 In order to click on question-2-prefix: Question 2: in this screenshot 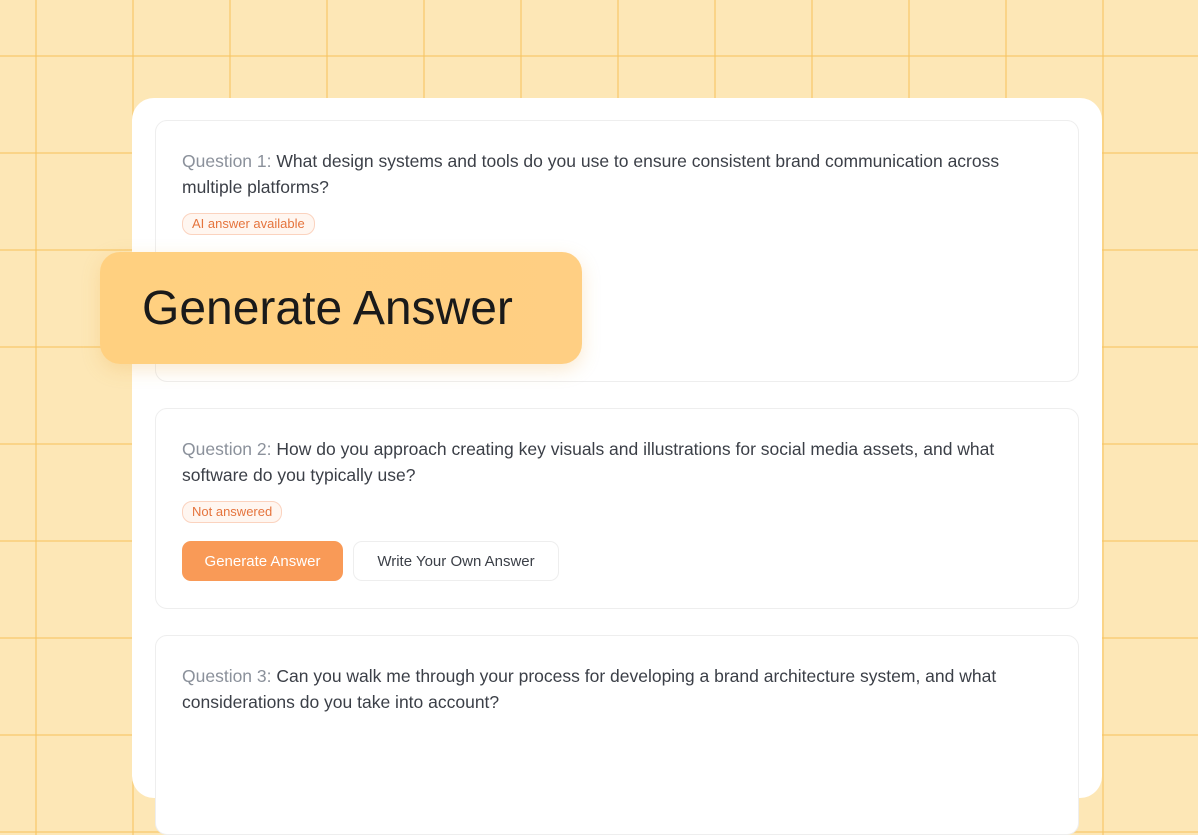, I will do `click(227, 449)`.